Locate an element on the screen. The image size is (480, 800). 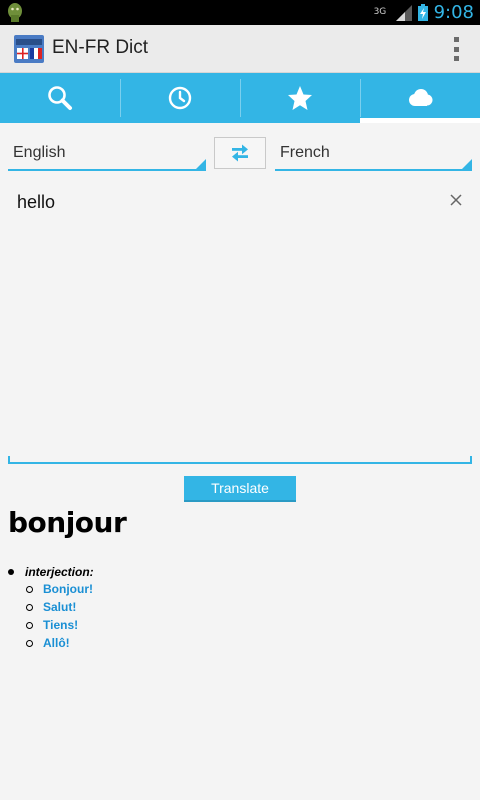
clear-icon is located at coordinates (456, 200).